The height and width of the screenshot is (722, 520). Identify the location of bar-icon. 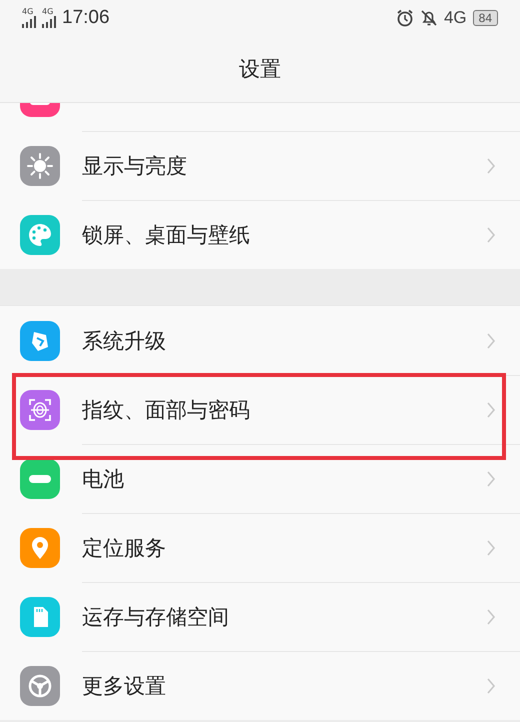
(40, 478).